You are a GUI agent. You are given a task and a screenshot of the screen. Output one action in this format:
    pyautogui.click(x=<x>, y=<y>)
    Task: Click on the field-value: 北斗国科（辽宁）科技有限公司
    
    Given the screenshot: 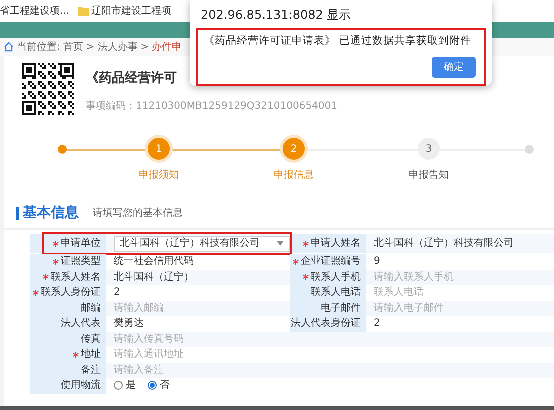 What is the action you would take?
    pyautogui.click(x=444, y=243)
    